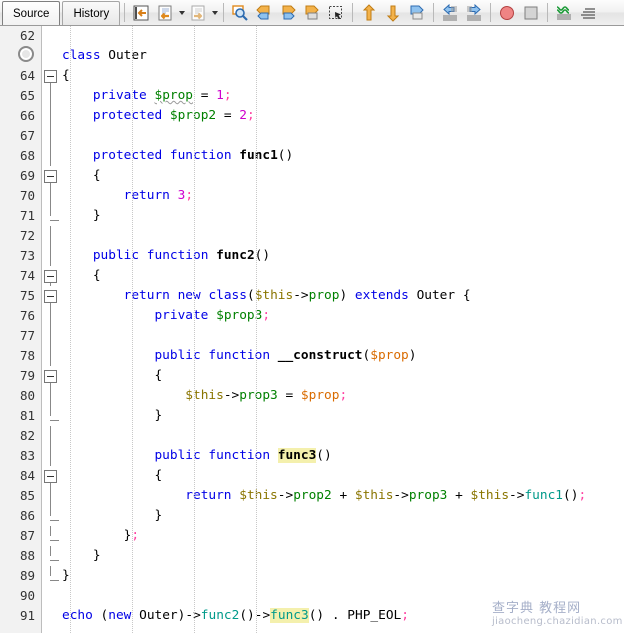 The width and height of the screenshot is (624, 633). I want to click on gutter-line-number: 65, so click(20, 96).